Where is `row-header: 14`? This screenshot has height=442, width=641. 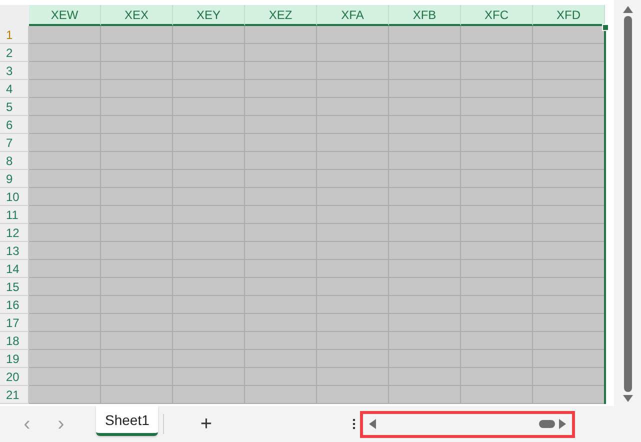
row-header: 14 is located at coordinates (14, 269).